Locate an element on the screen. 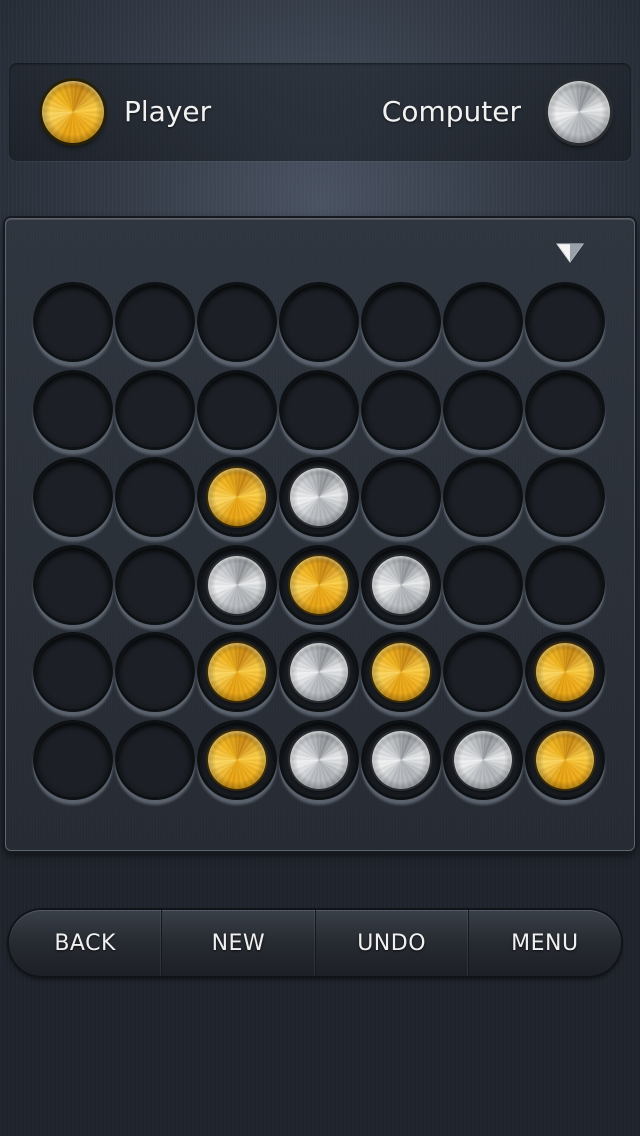 This screenshot has width=640, height=1136. board-slot-r4-c5 is located at coordinates (401, 584).